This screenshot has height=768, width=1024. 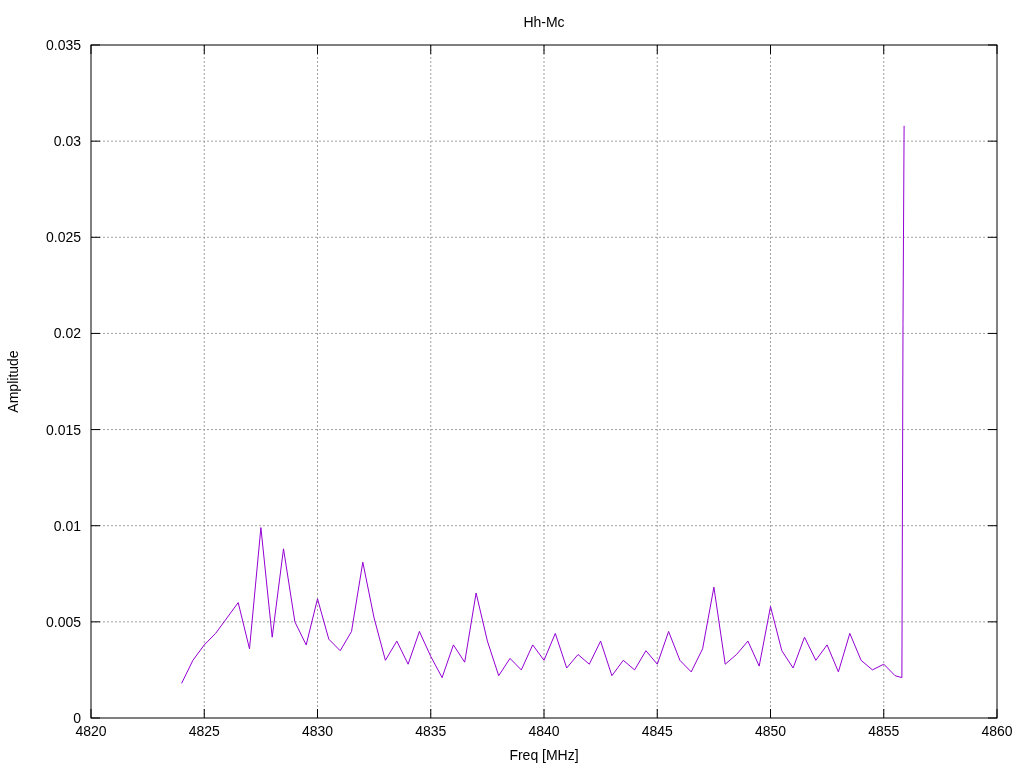 I want to click on y-tick-label: 0.02, so click(x=67, y=333).